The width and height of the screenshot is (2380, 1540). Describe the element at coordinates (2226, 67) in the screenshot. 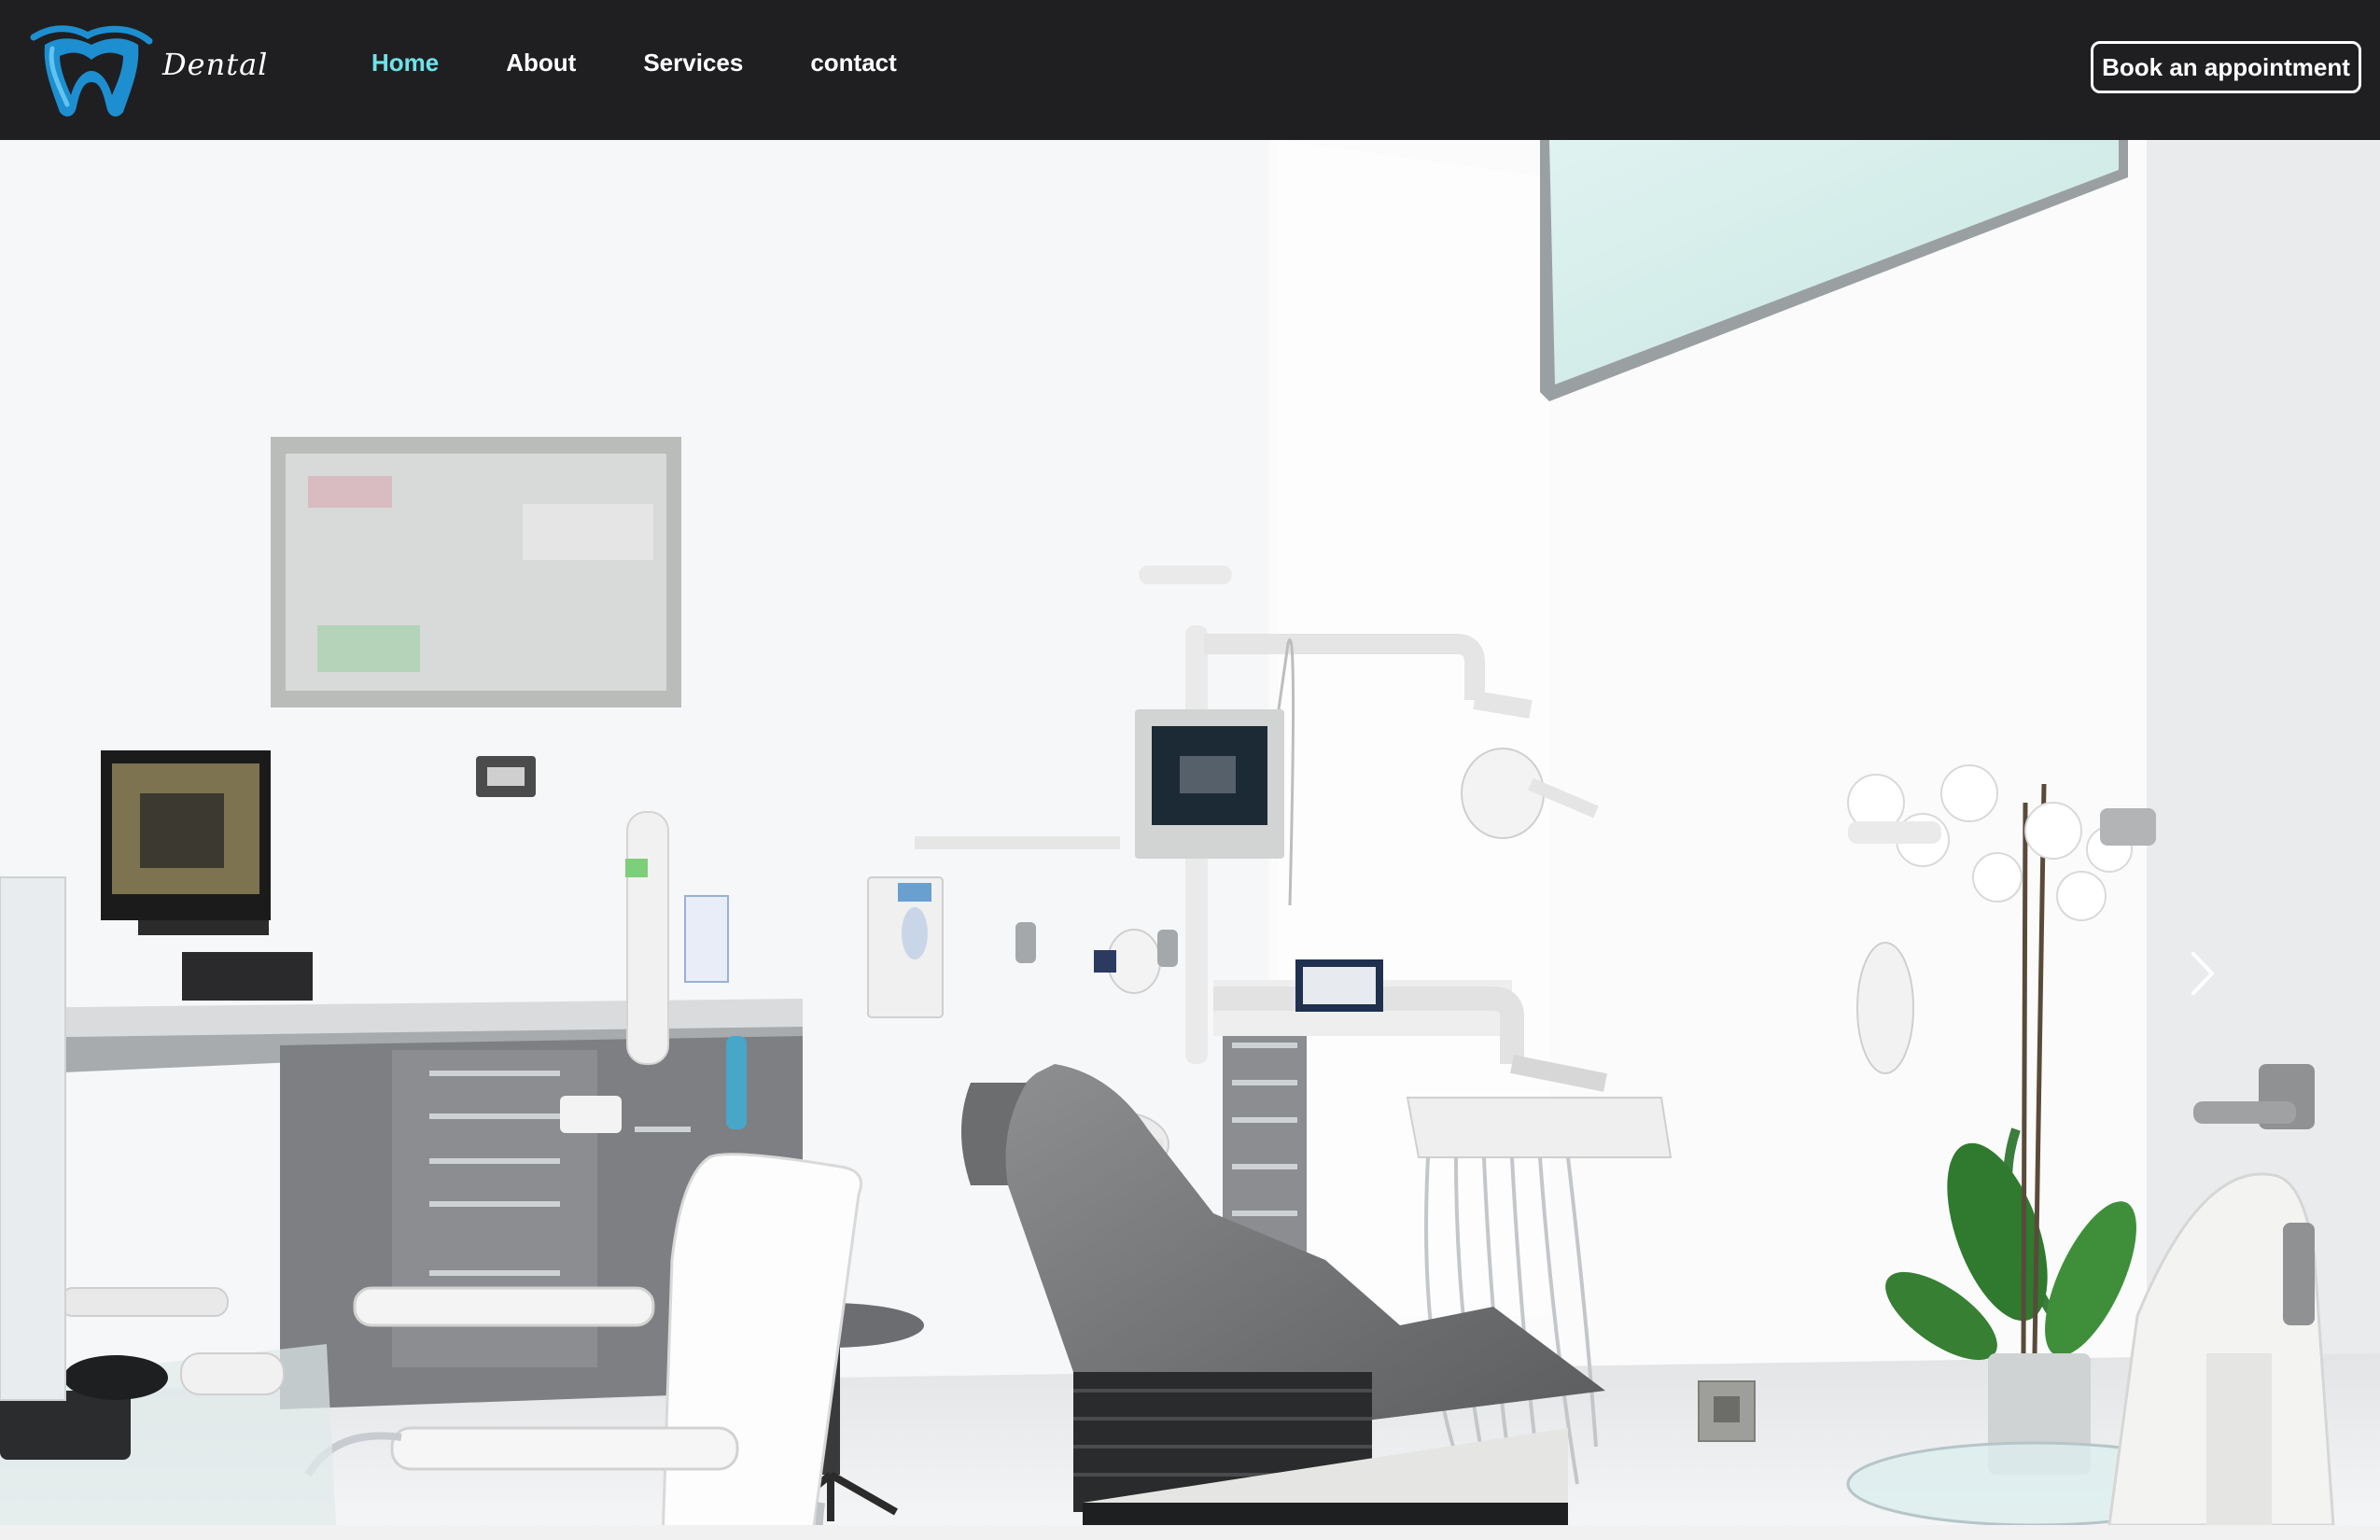

I see `book-appointment-button: Book an appointment` at that location.